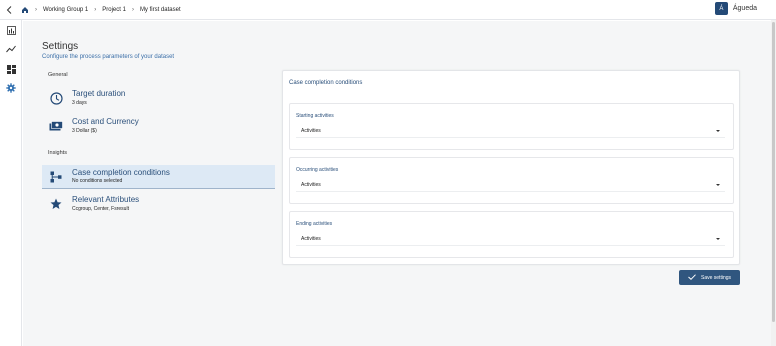 Image resolution: width=776 pixels, height=346 pixels. What do you see at coordinates (11, 183) in the screenshot?
I see `sidebar` at bounding box center [11, 183].